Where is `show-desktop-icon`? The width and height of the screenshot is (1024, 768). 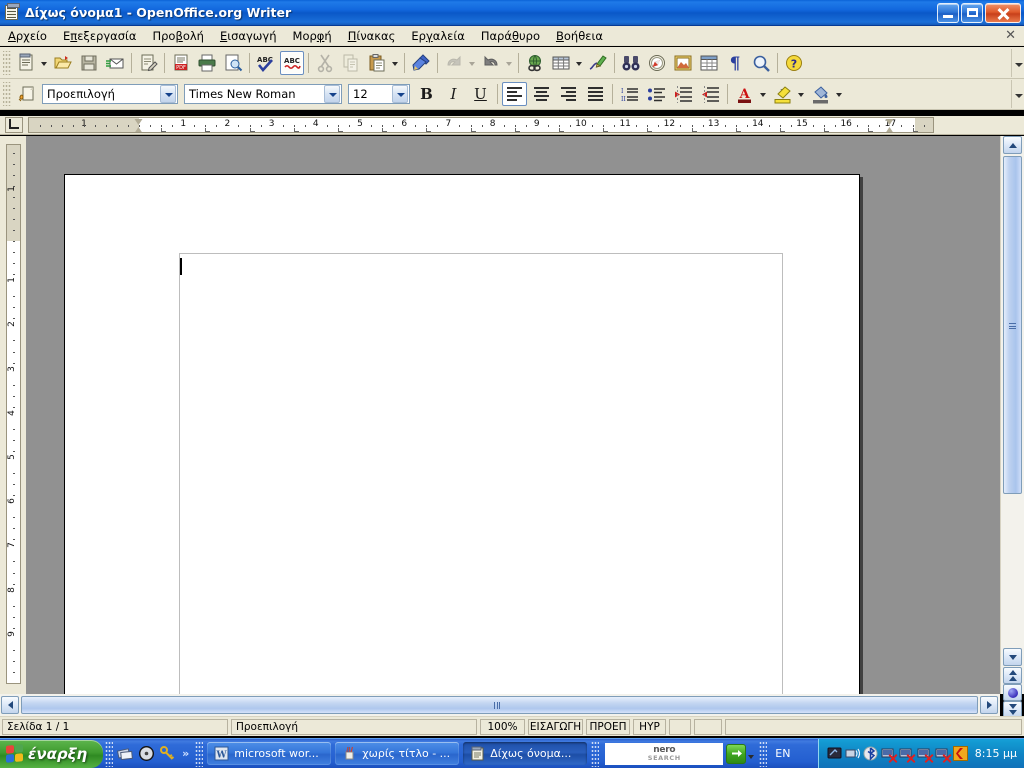 show-desktop-icon is located at coordinates (125, 753).